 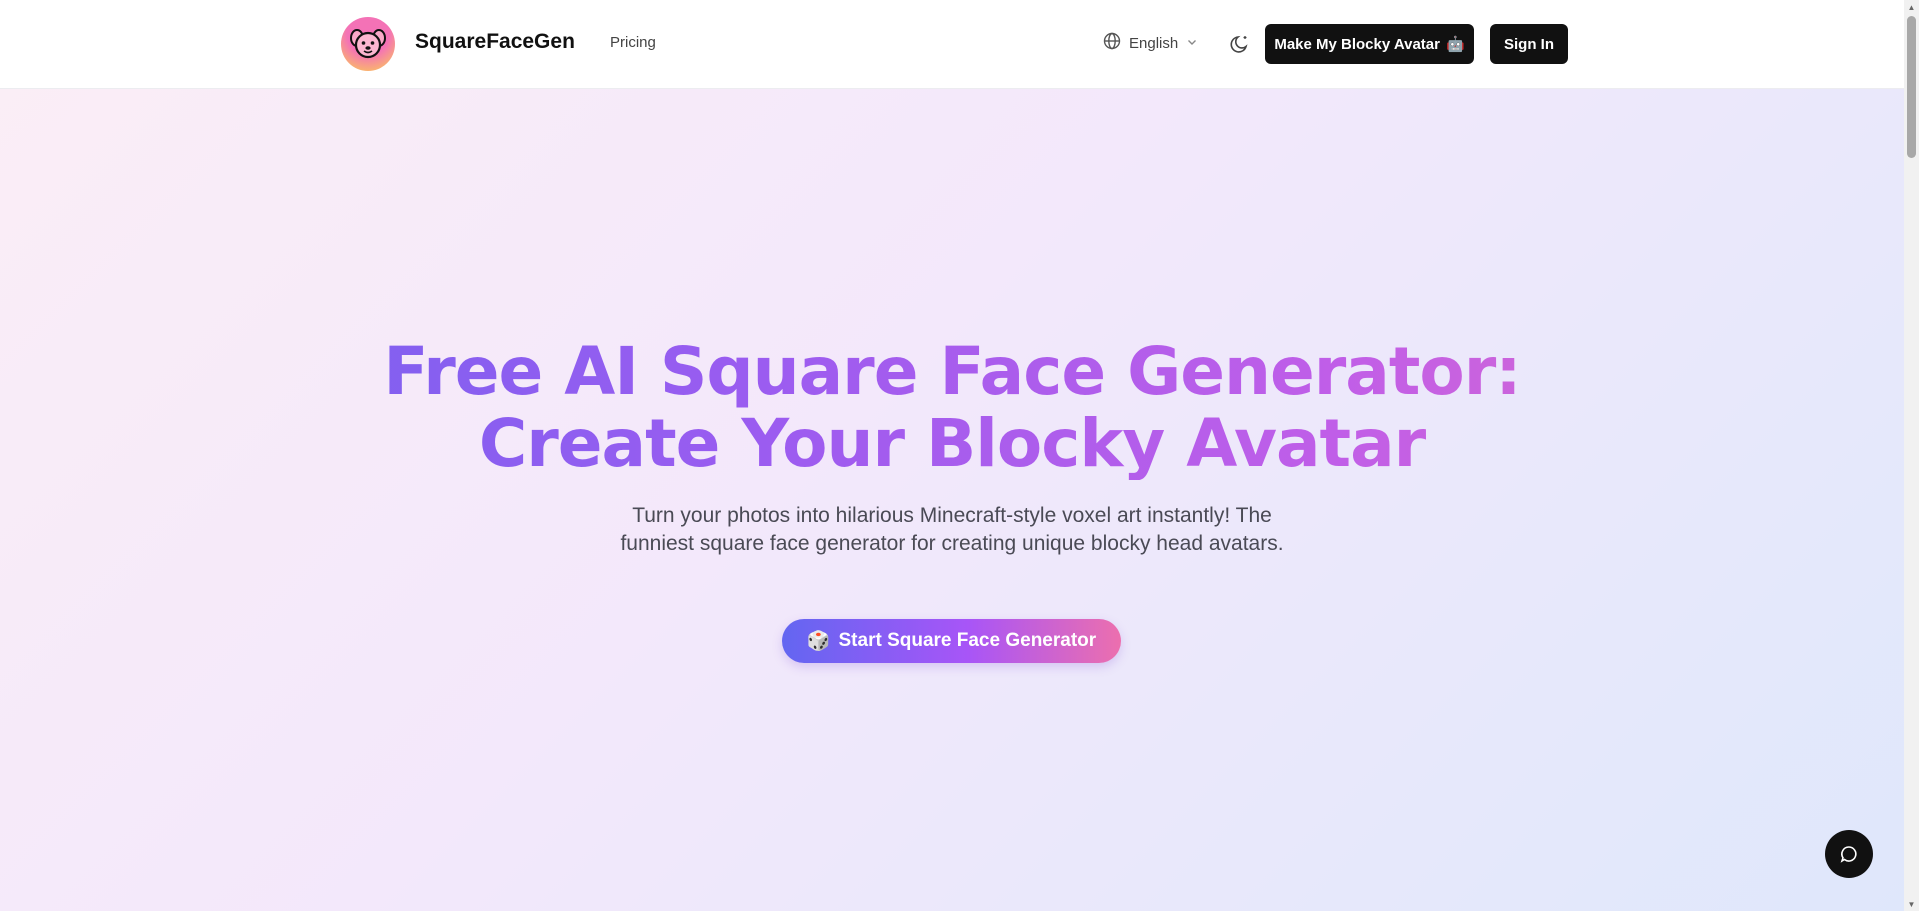 I want to click on robot-emoji-icon: 🤖, so click(x=1455, y=44).